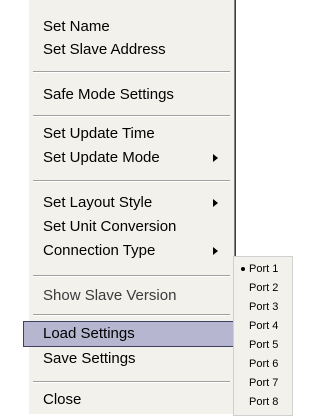 The width and height of the screenshot is (320, 416). I want to click on submenu-item-label: Port 2, so click(264, 288).